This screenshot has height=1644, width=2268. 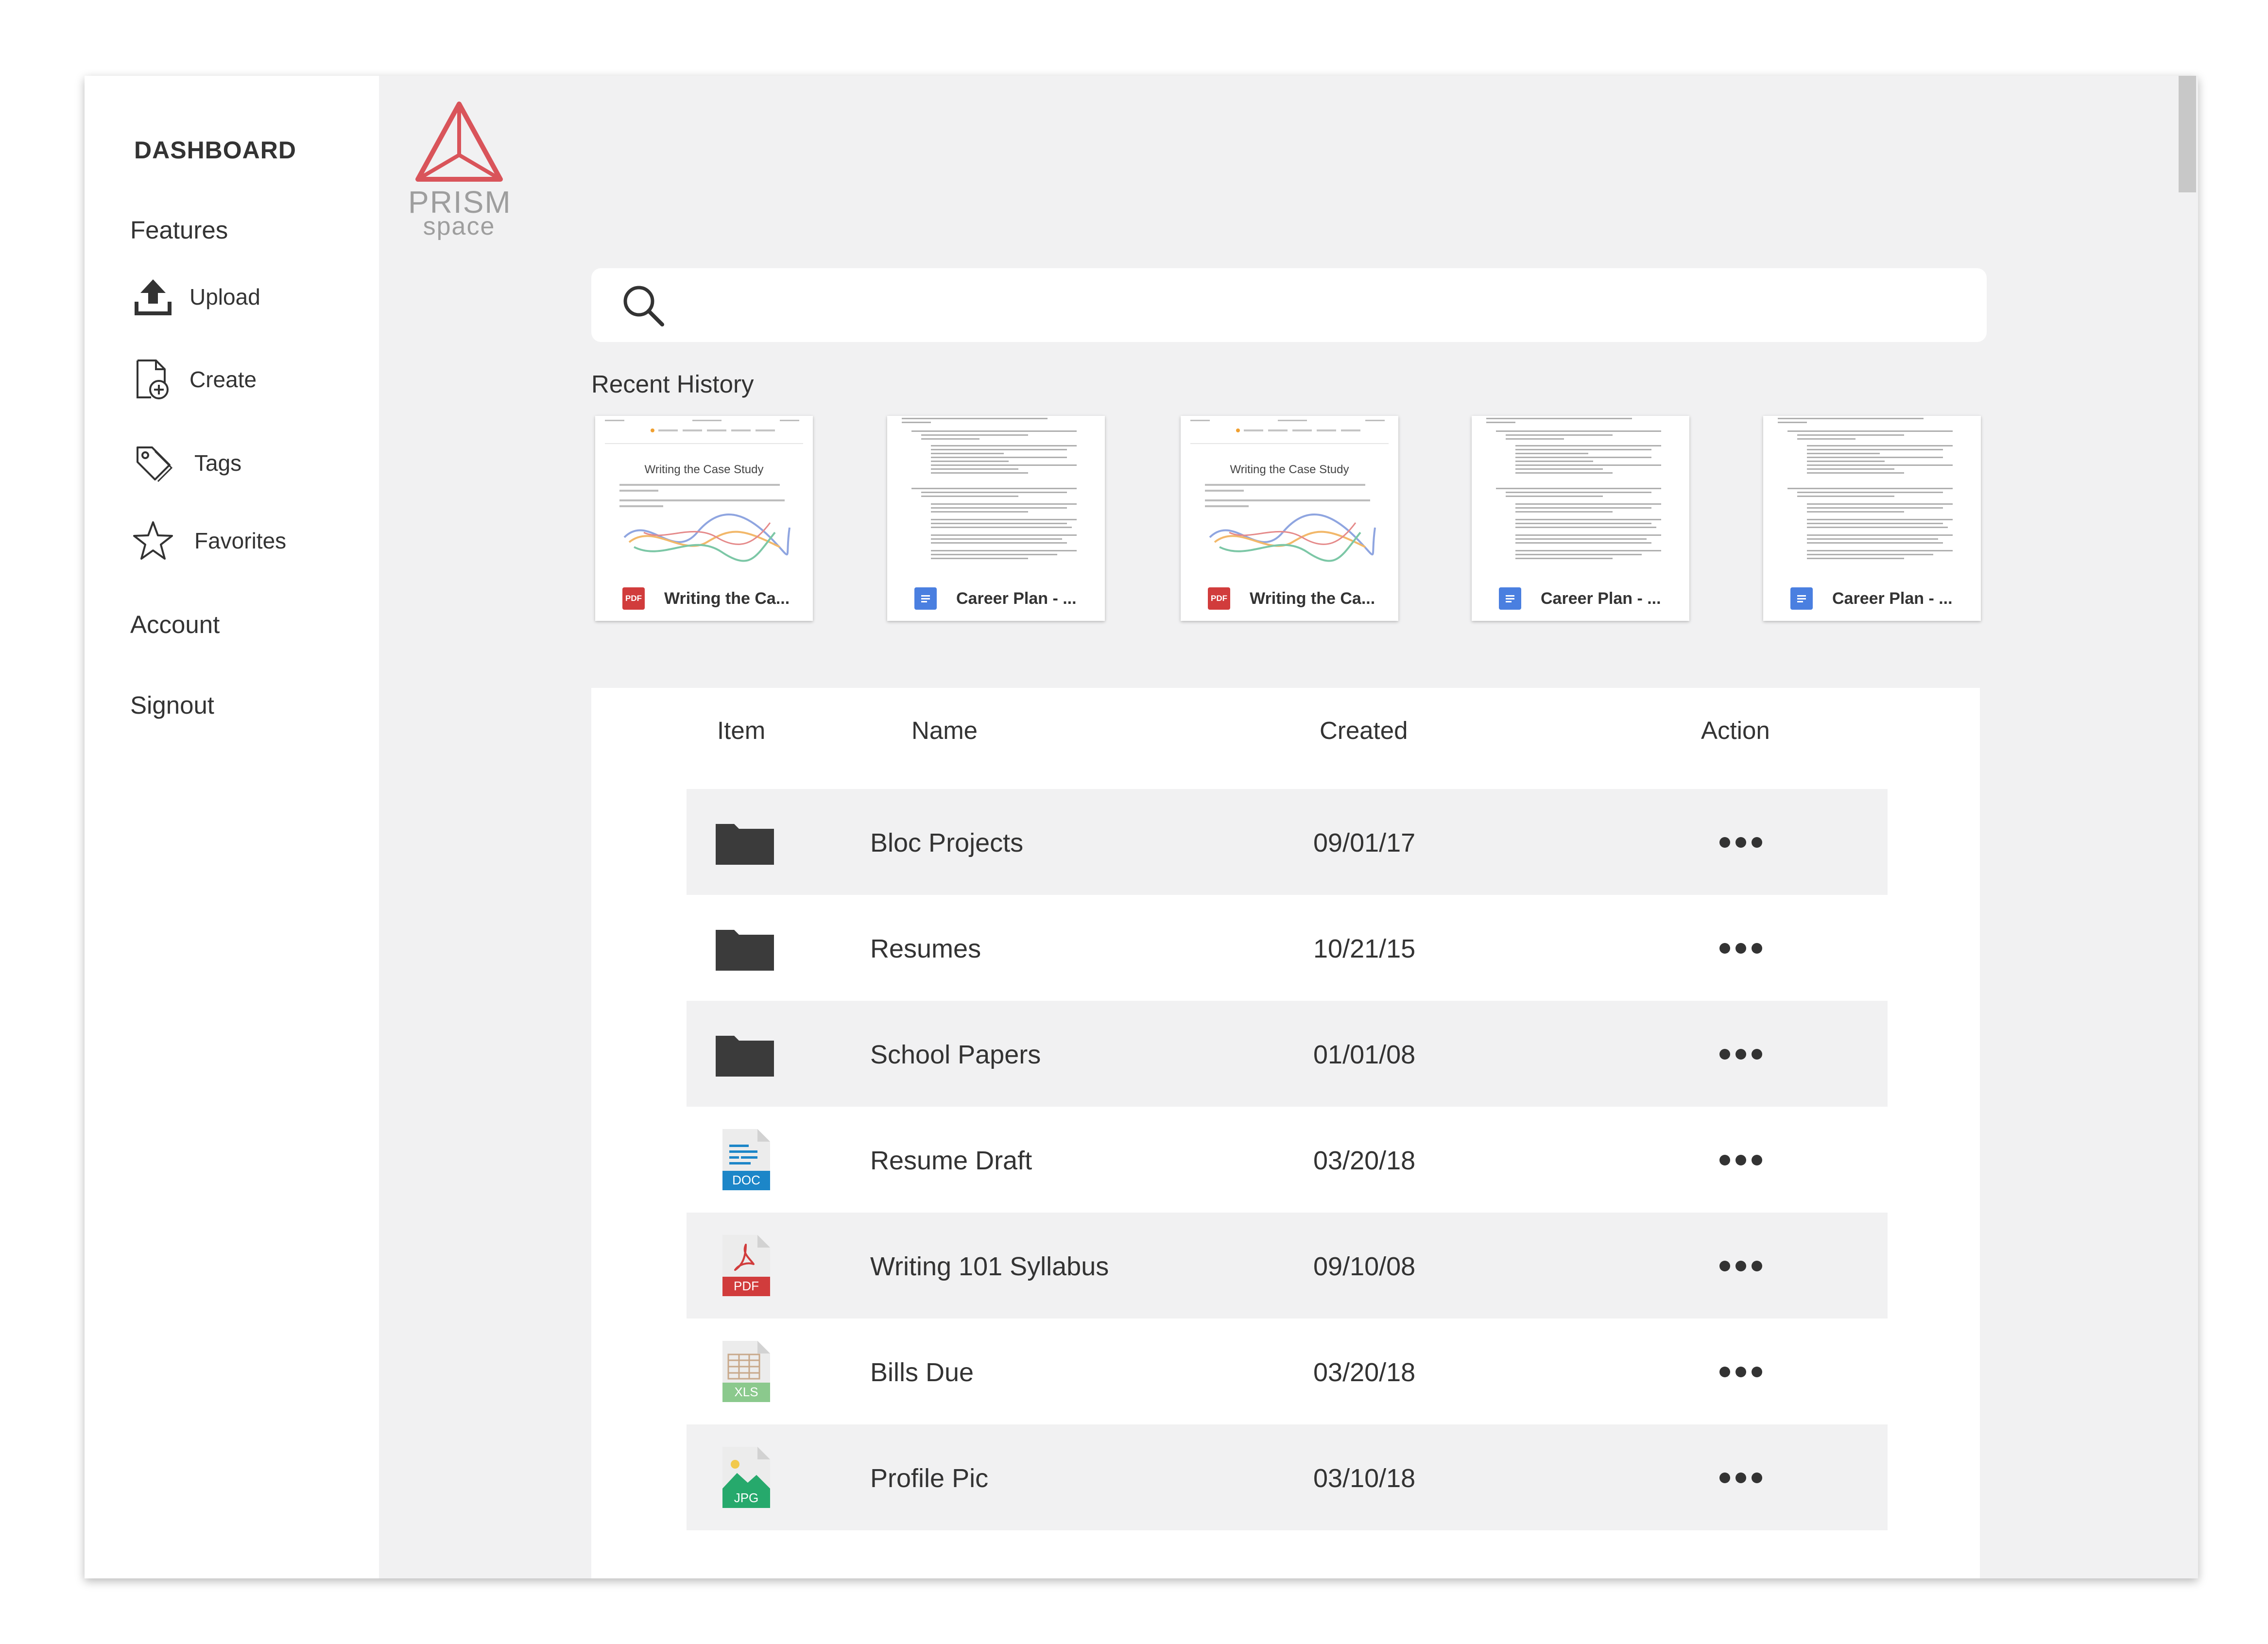 I want to click on file-badge: PDF, so click(x=746, y=1286).